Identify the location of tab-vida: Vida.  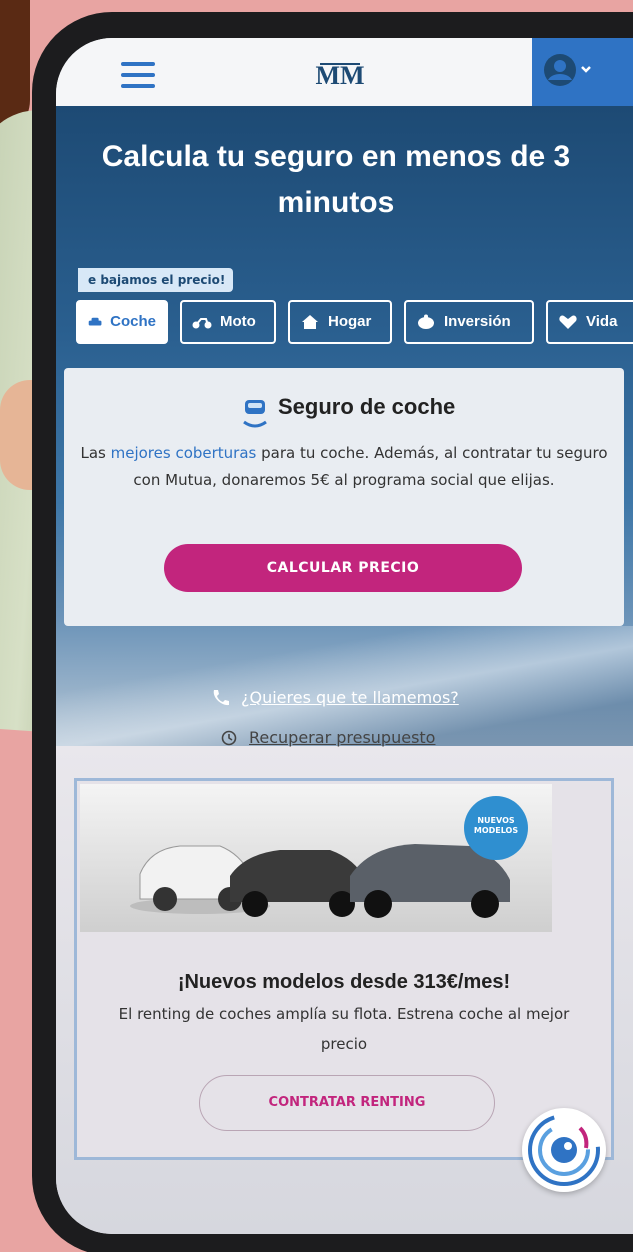
(589, 322).